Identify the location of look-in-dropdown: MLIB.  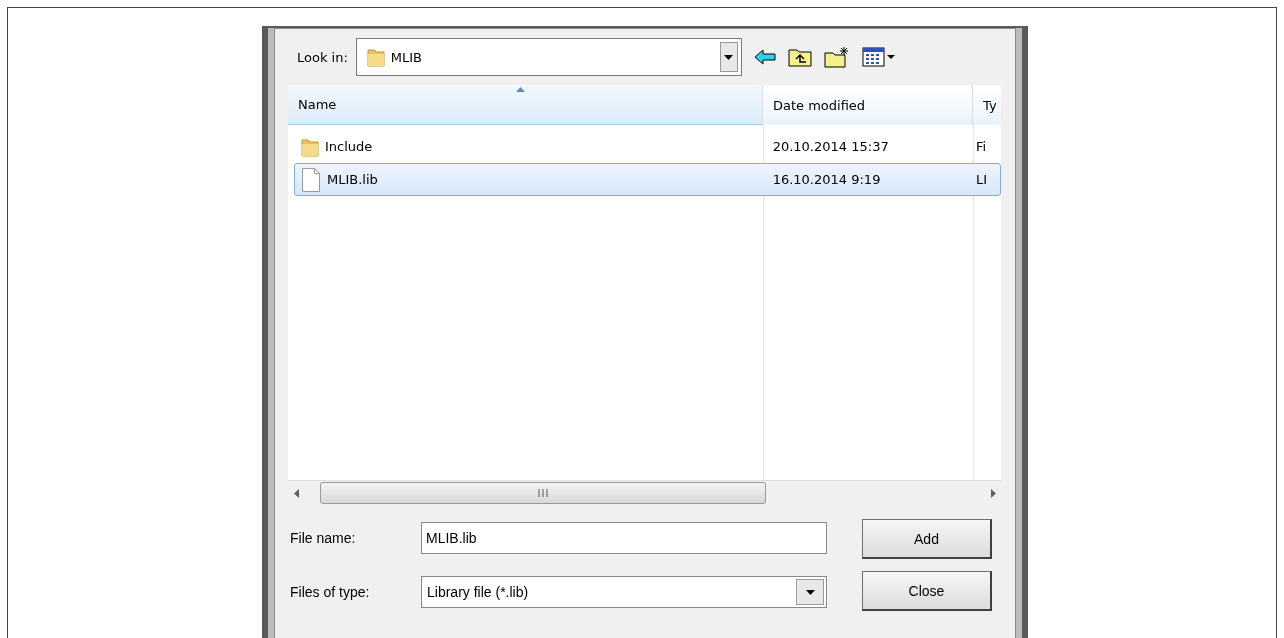
(548, 57).